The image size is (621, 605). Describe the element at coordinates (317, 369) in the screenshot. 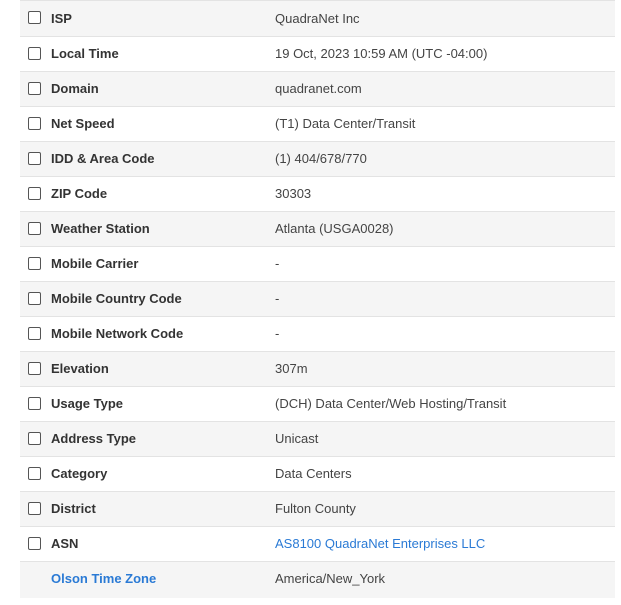

I see `table-row-elevation: Elevation 307m` at that location.